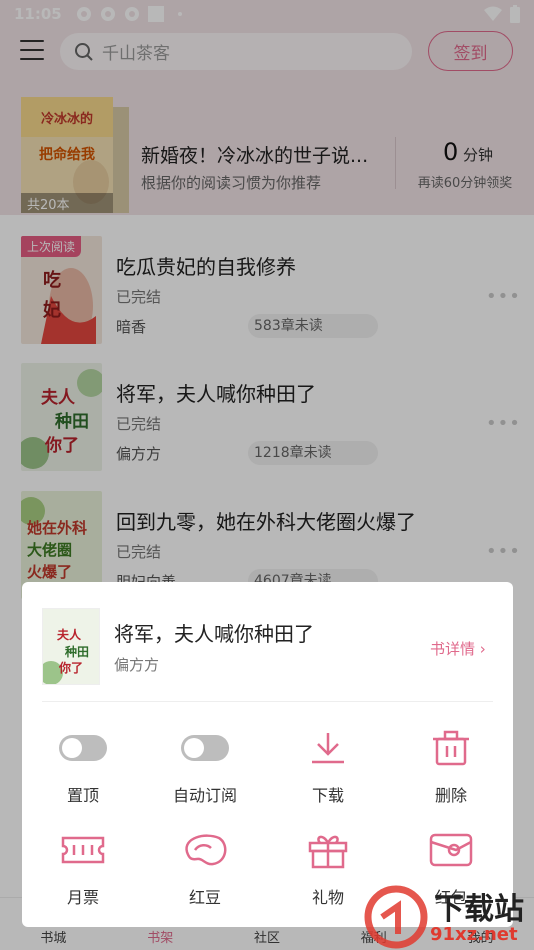 Image resolution: width=534 pixels, height=950 pixels. Describe the element at coordinates (450, 795) in the screenshot. I see `action-label: 删除` at that location.